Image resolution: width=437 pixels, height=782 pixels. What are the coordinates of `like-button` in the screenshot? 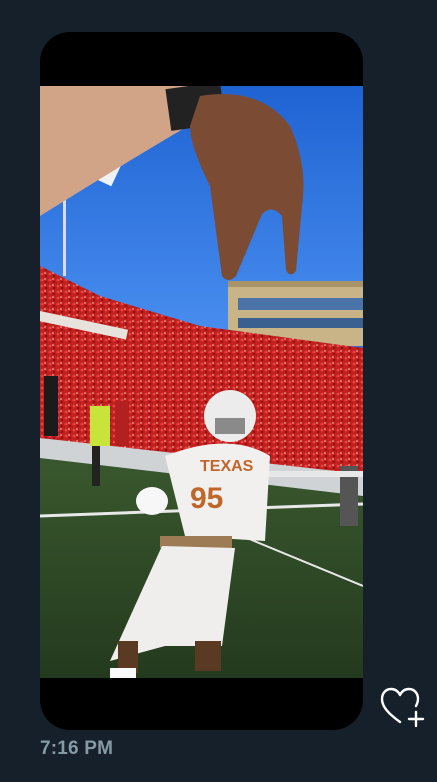 It's located at (403, 707).